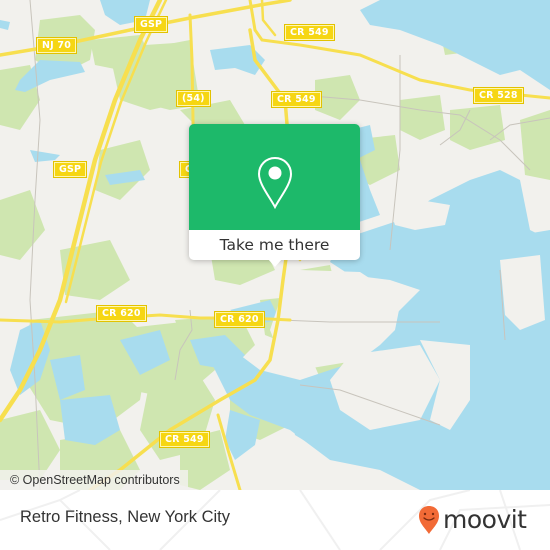  Describe the element at coordinates (498, 95) in the screenshot. I see `road-shield-cr528: CR 528` at that location.